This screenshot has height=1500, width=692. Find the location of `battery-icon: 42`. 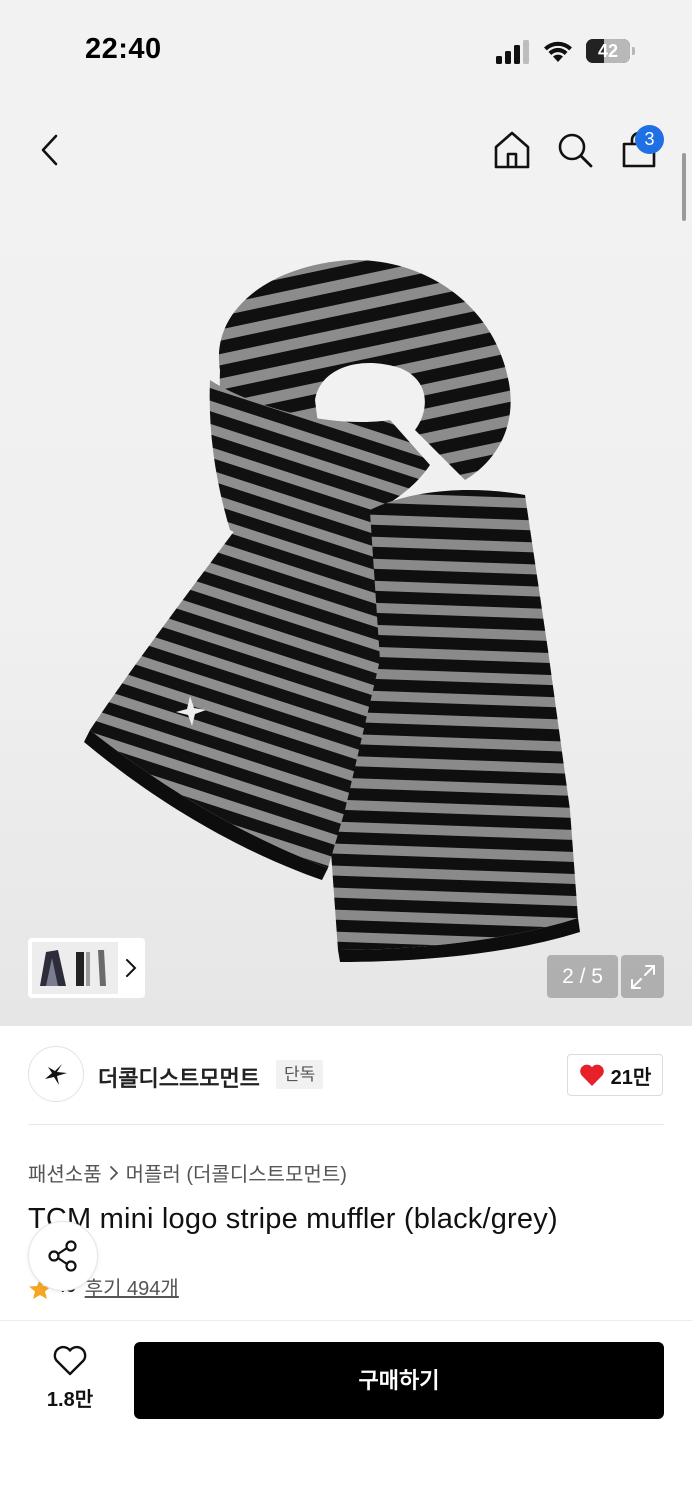

battery-icon: 42 is located at coordinates (611, 51).